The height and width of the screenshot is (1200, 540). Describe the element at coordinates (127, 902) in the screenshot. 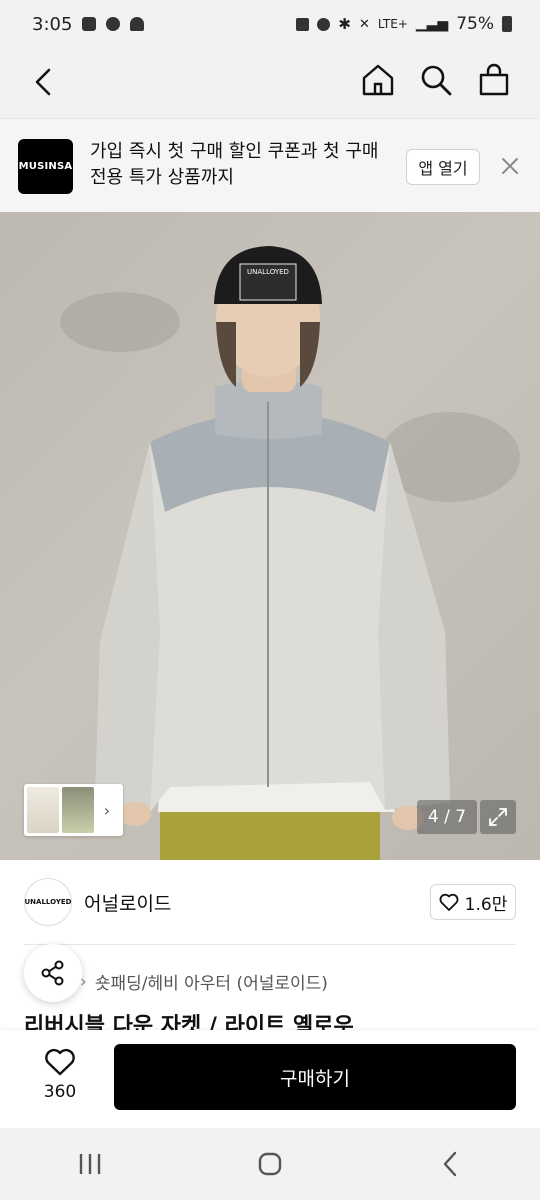

I see `brand-name: 어널로이드` at that location.